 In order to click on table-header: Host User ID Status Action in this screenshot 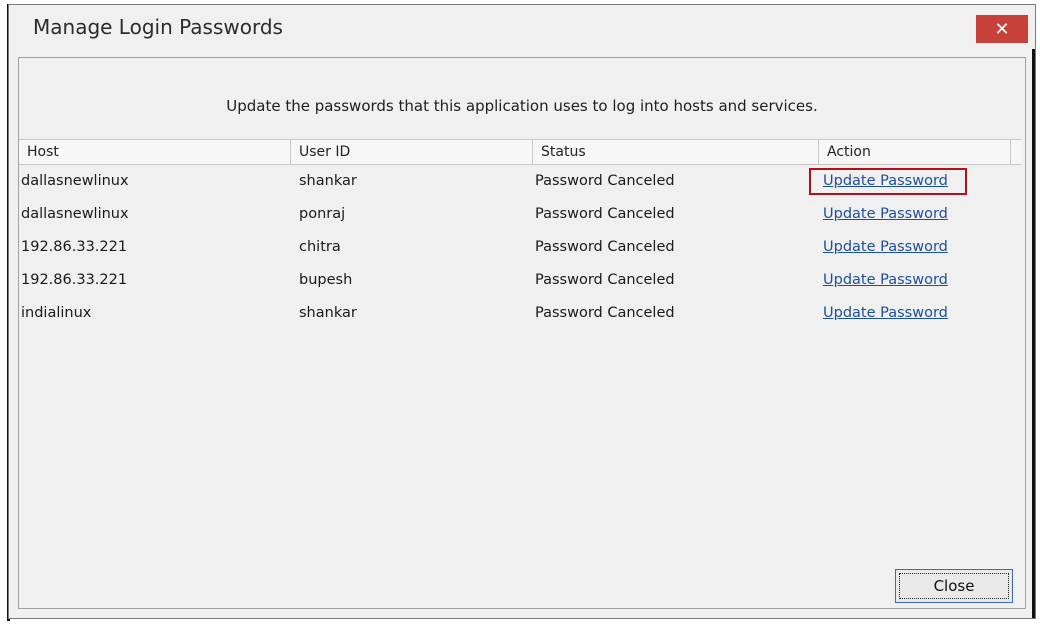, I will do `click(520, 152)`.